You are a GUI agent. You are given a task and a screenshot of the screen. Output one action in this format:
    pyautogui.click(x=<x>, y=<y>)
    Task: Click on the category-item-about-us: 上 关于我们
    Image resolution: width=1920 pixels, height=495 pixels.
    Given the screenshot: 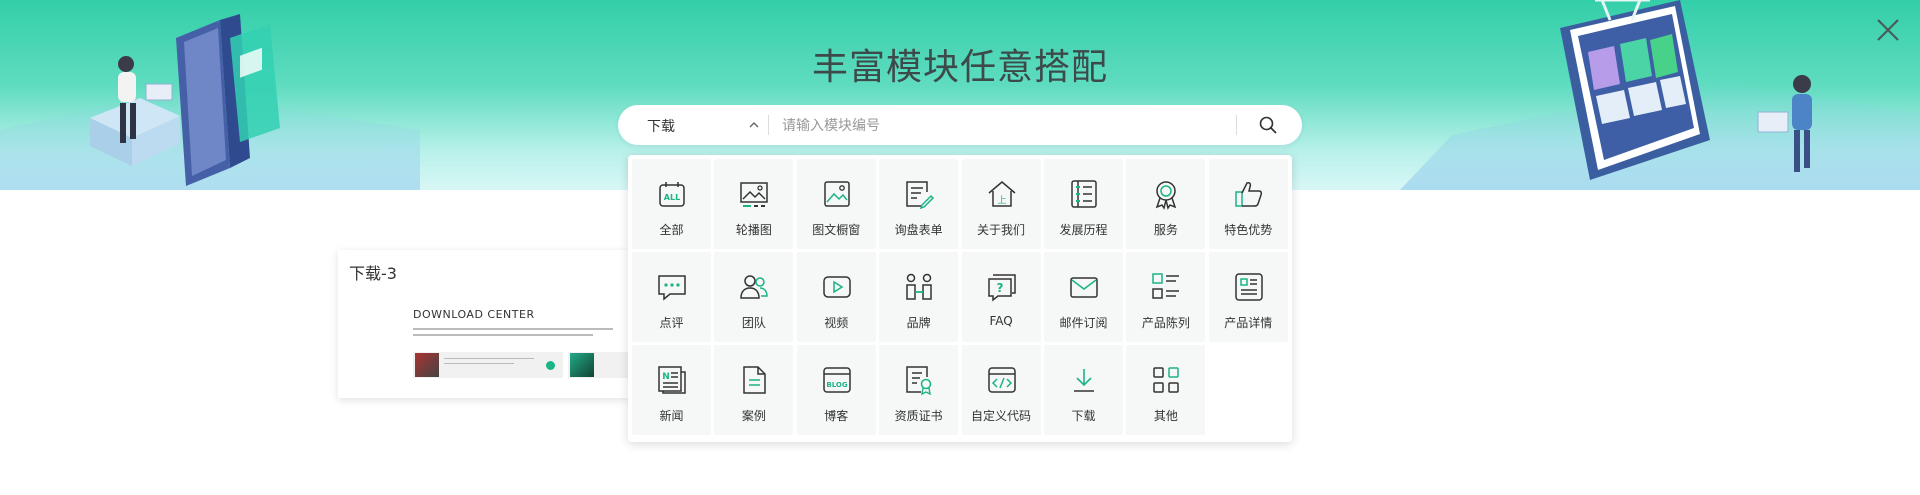 What is the action you would take?
    pyautogui.click(x=1001, y=204)
    